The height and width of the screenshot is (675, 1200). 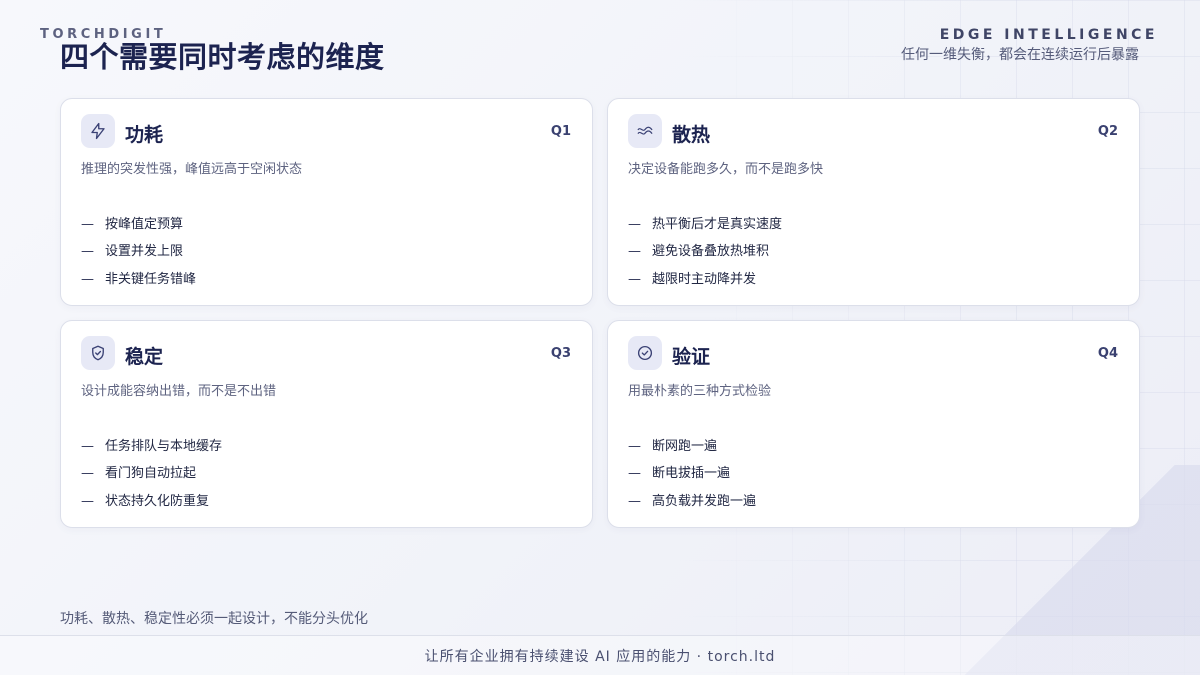 I want to click on card-description: 推理的突发性强，峰值远高于空闲状态, so click(x=192, y=169).